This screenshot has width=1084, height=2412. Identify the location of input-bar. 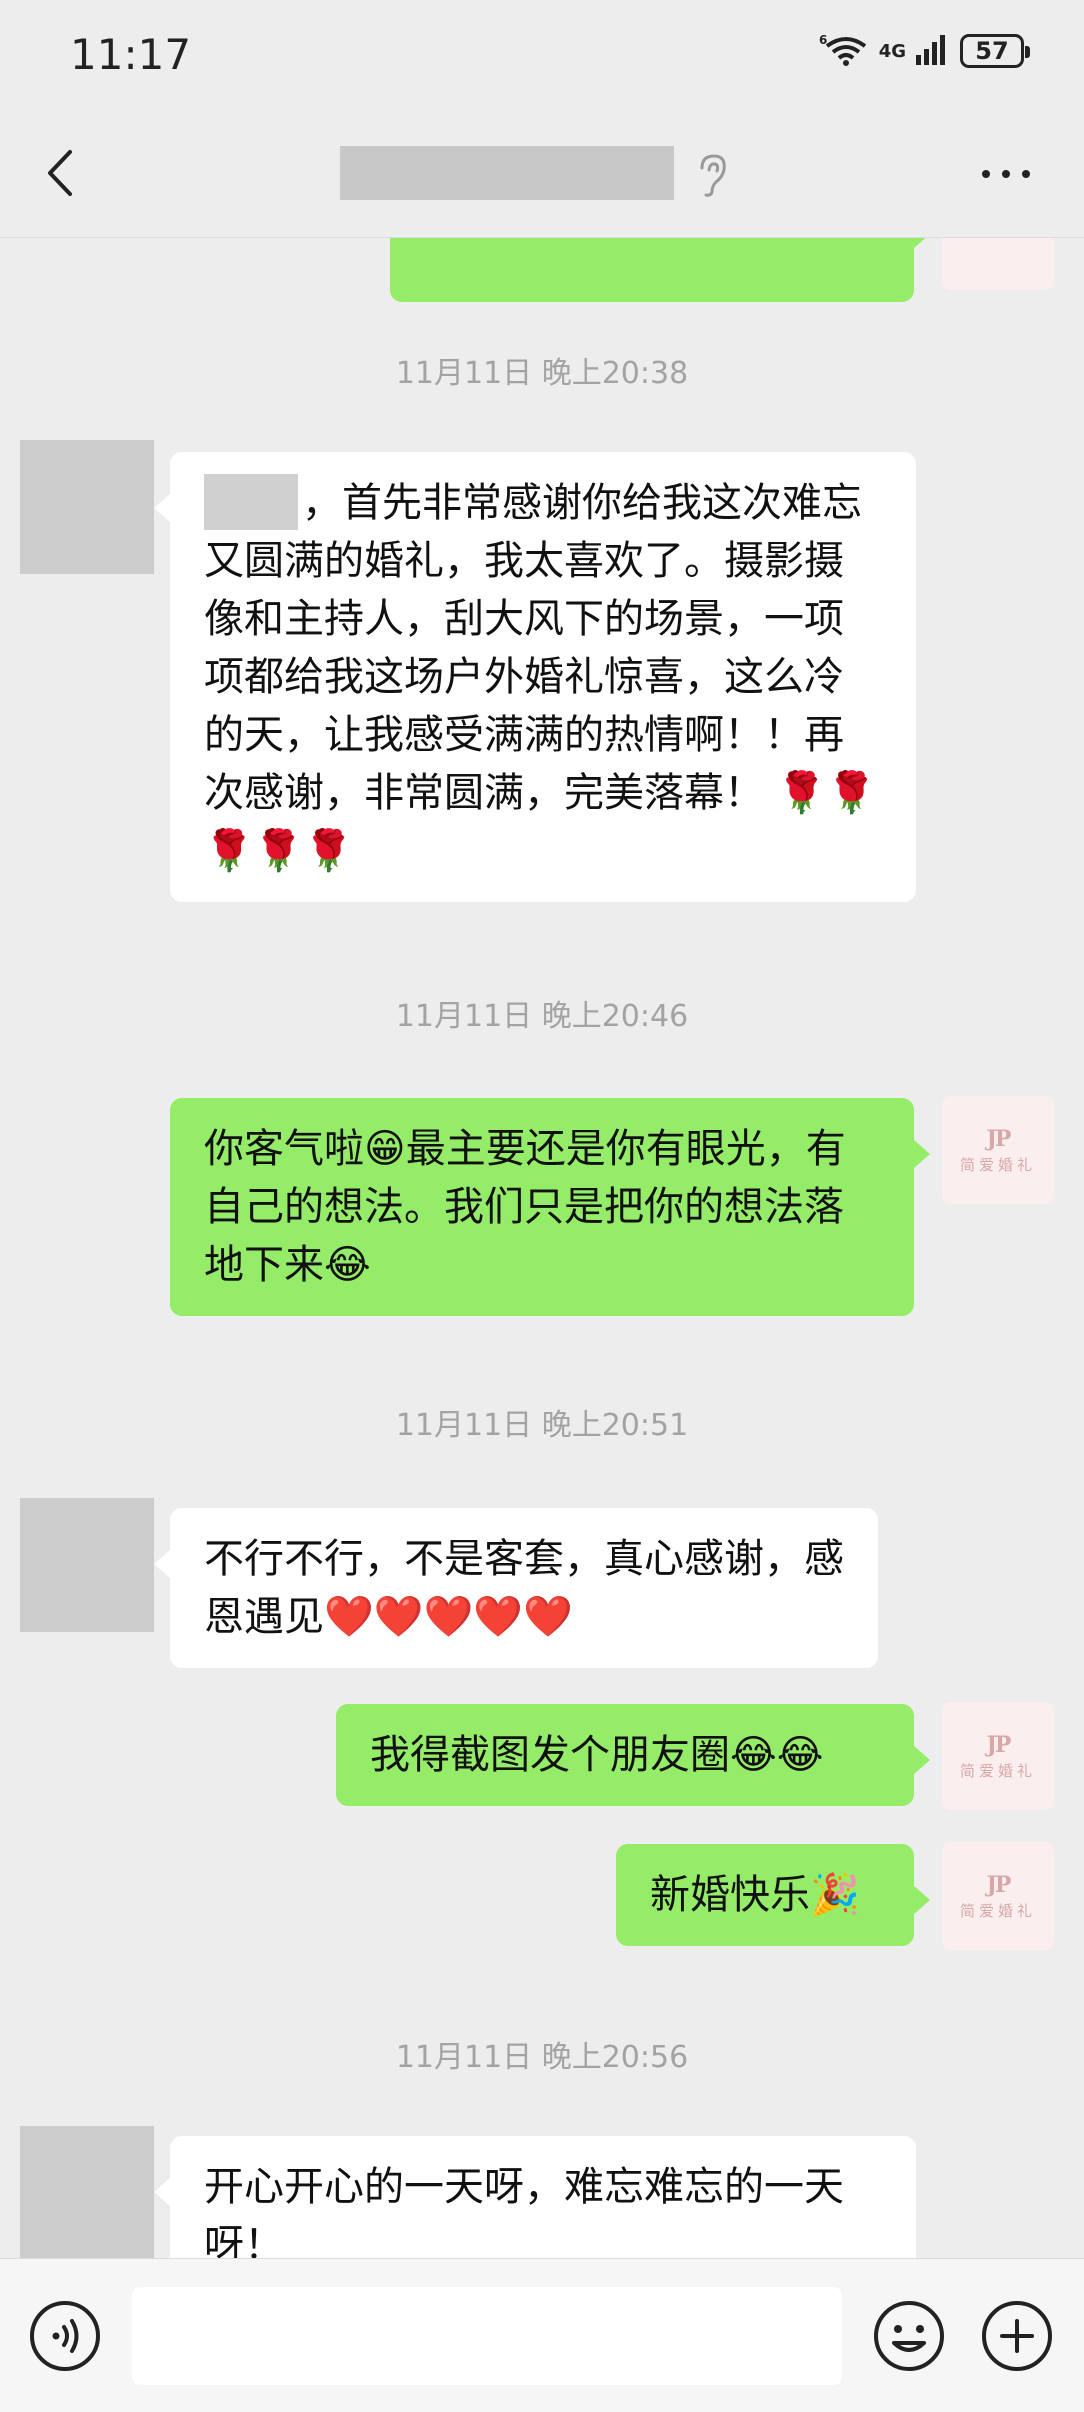
(542, 2335).